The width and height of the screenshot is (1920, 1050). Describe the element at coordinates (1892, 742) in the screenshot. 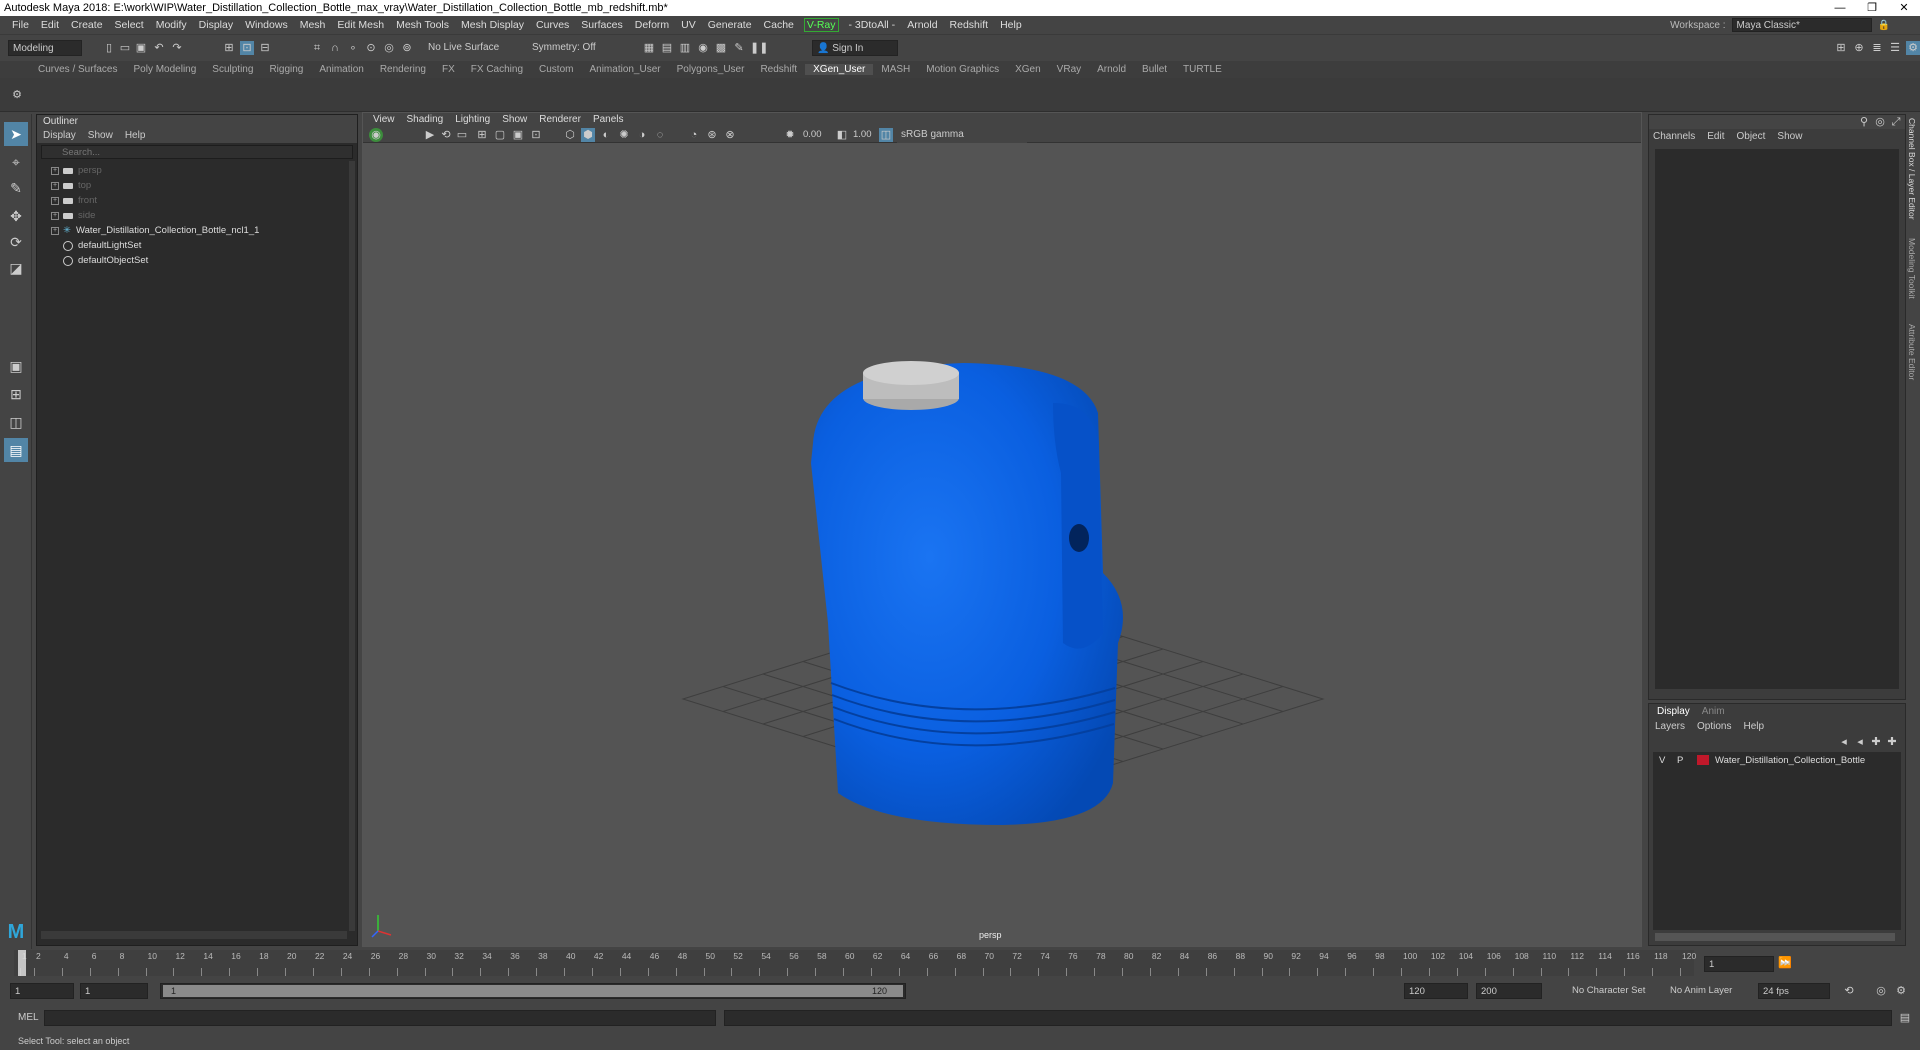

I see `new-layer-icon: ✚` at that location.